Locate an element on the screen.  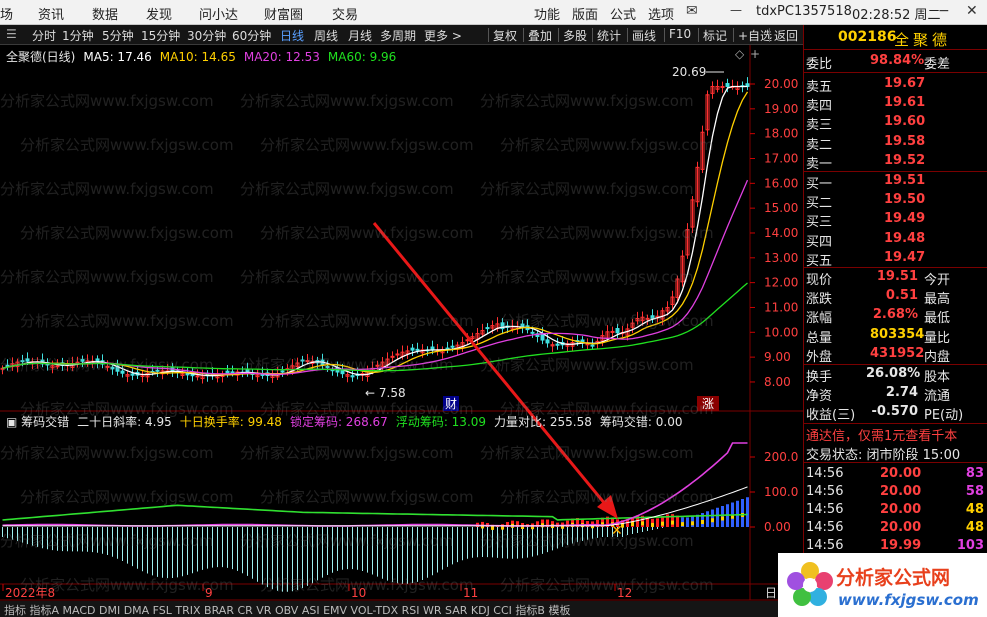
ask-row: 卖四 19.61 is located at coordinates (895, 104).